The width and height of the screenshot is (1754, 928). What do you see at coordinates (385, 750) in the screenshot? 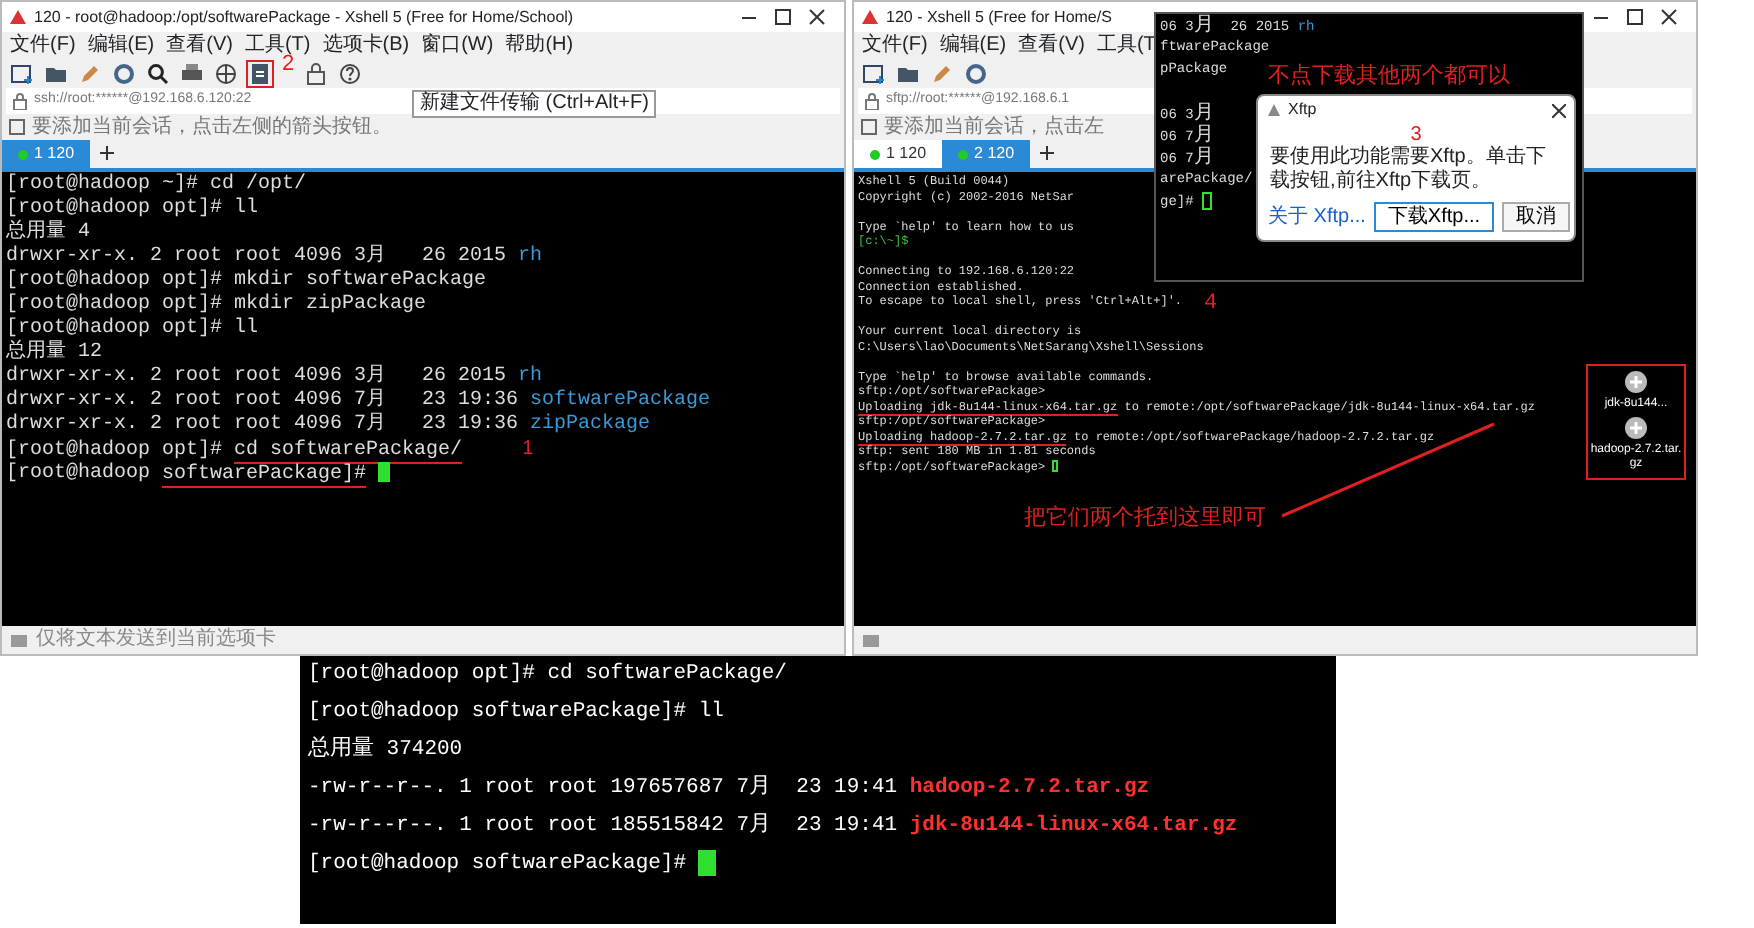
I see `terminal-text: 总用量 374200` at bounding box center [385, 750].